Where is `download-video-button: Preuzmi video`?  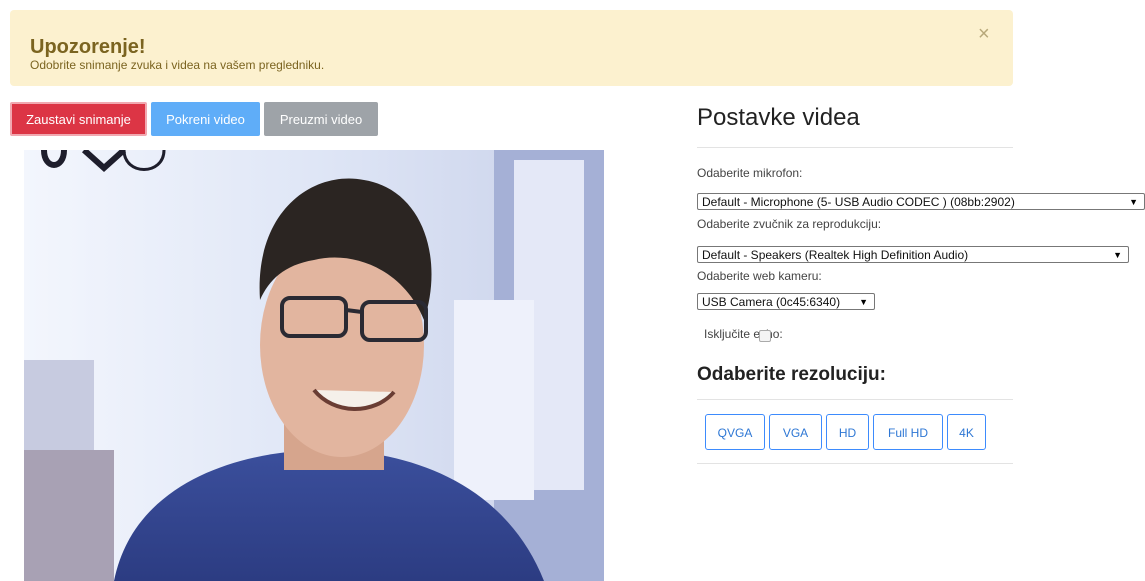
download-video-button: Preuzmi video is located at coordinates (321, 119).